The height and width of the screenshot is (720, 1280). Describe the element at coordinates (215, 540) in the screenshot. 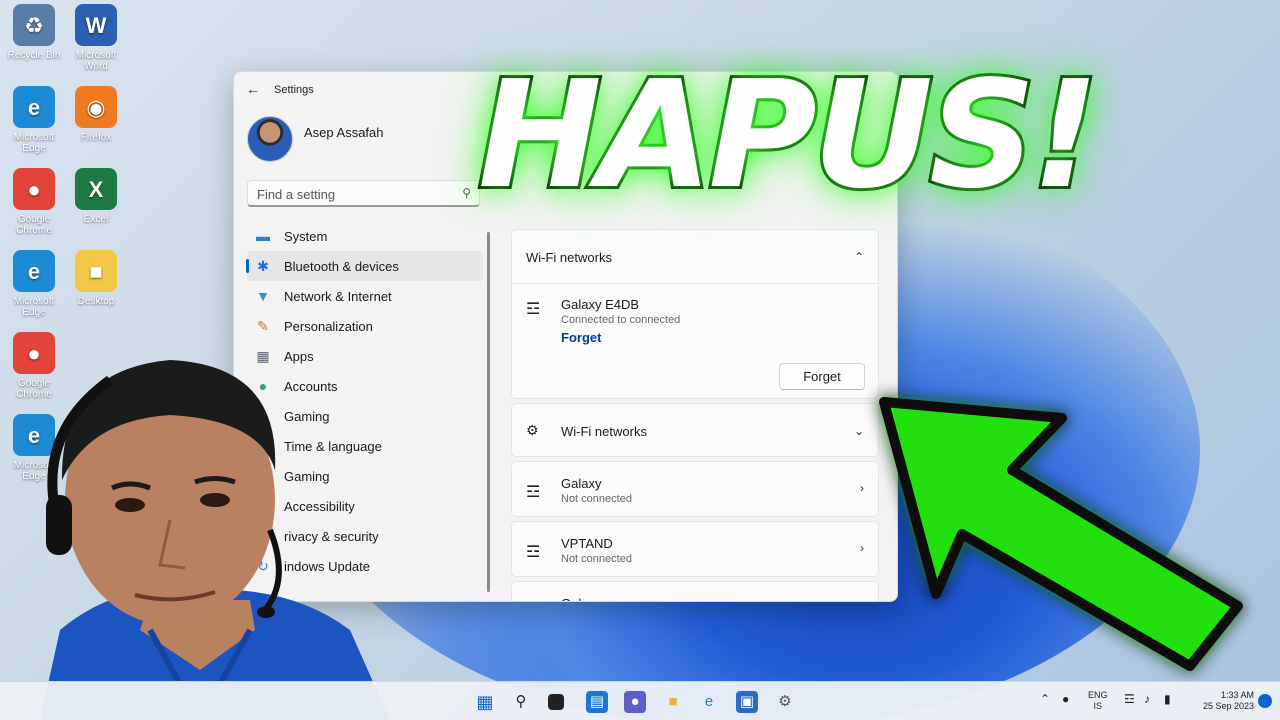

I see `presenter` at that location.